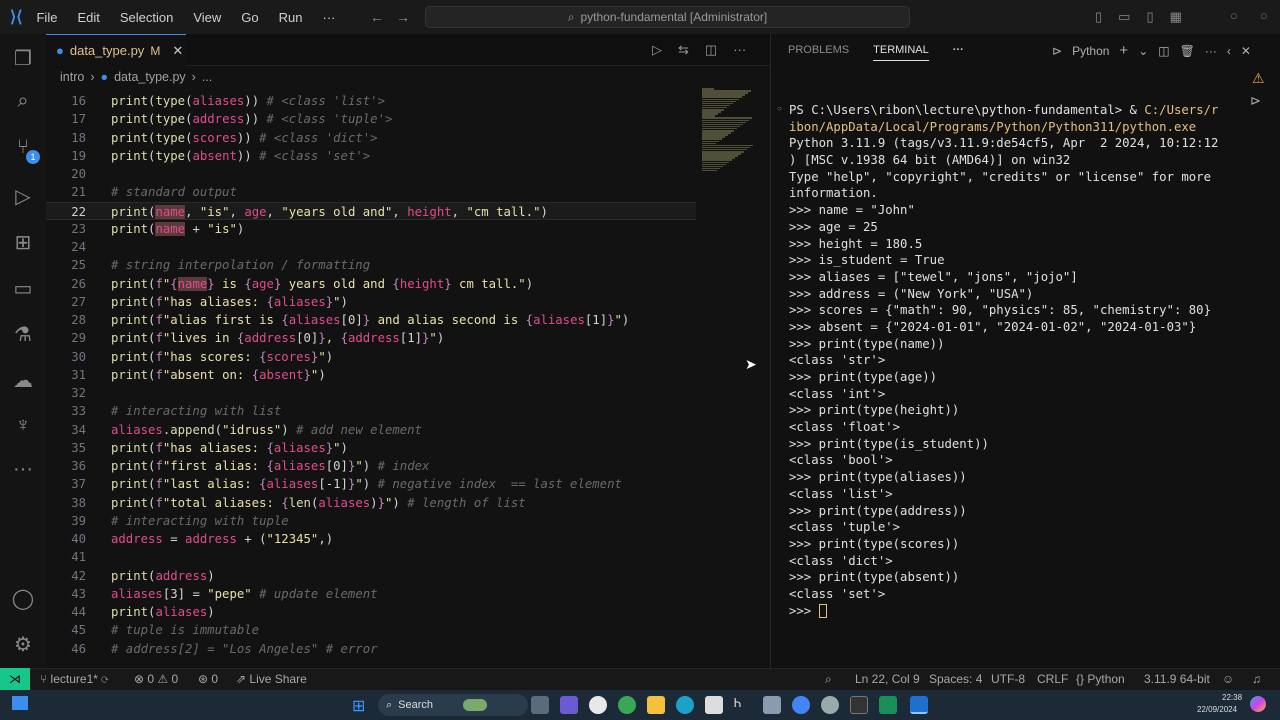  I want to click on language-mode: {} Python, so click(1100, 679).